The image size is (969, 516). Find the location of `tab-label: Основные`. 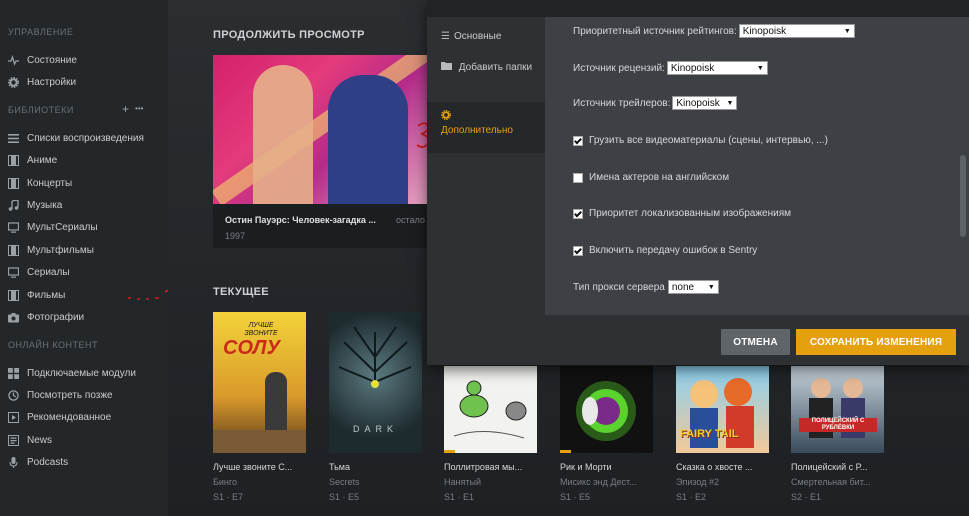

tab-label: Основные is located at coordinates (477, 36).